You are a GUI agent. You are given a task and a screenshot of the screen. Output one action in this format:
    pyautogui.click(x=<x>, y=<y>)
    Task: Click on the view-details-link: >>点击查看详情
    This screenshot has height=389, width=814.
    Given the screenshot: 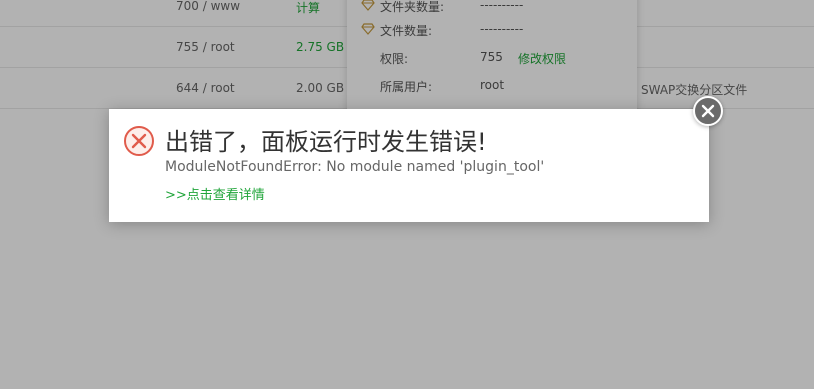 What is the action you would take?
    pyautogui.click(x=215, y=193)
    